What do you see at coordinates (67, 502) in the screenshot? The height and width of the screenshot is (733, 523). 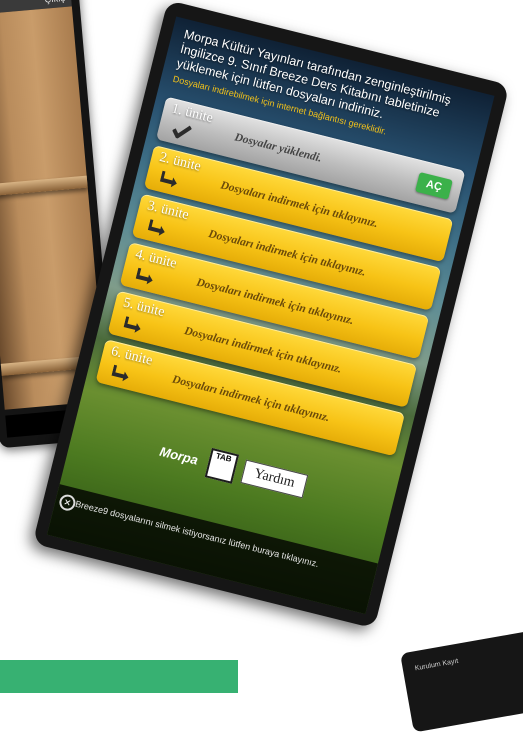 I see `delete-icon: ✕` at bounding box center [67, 502].